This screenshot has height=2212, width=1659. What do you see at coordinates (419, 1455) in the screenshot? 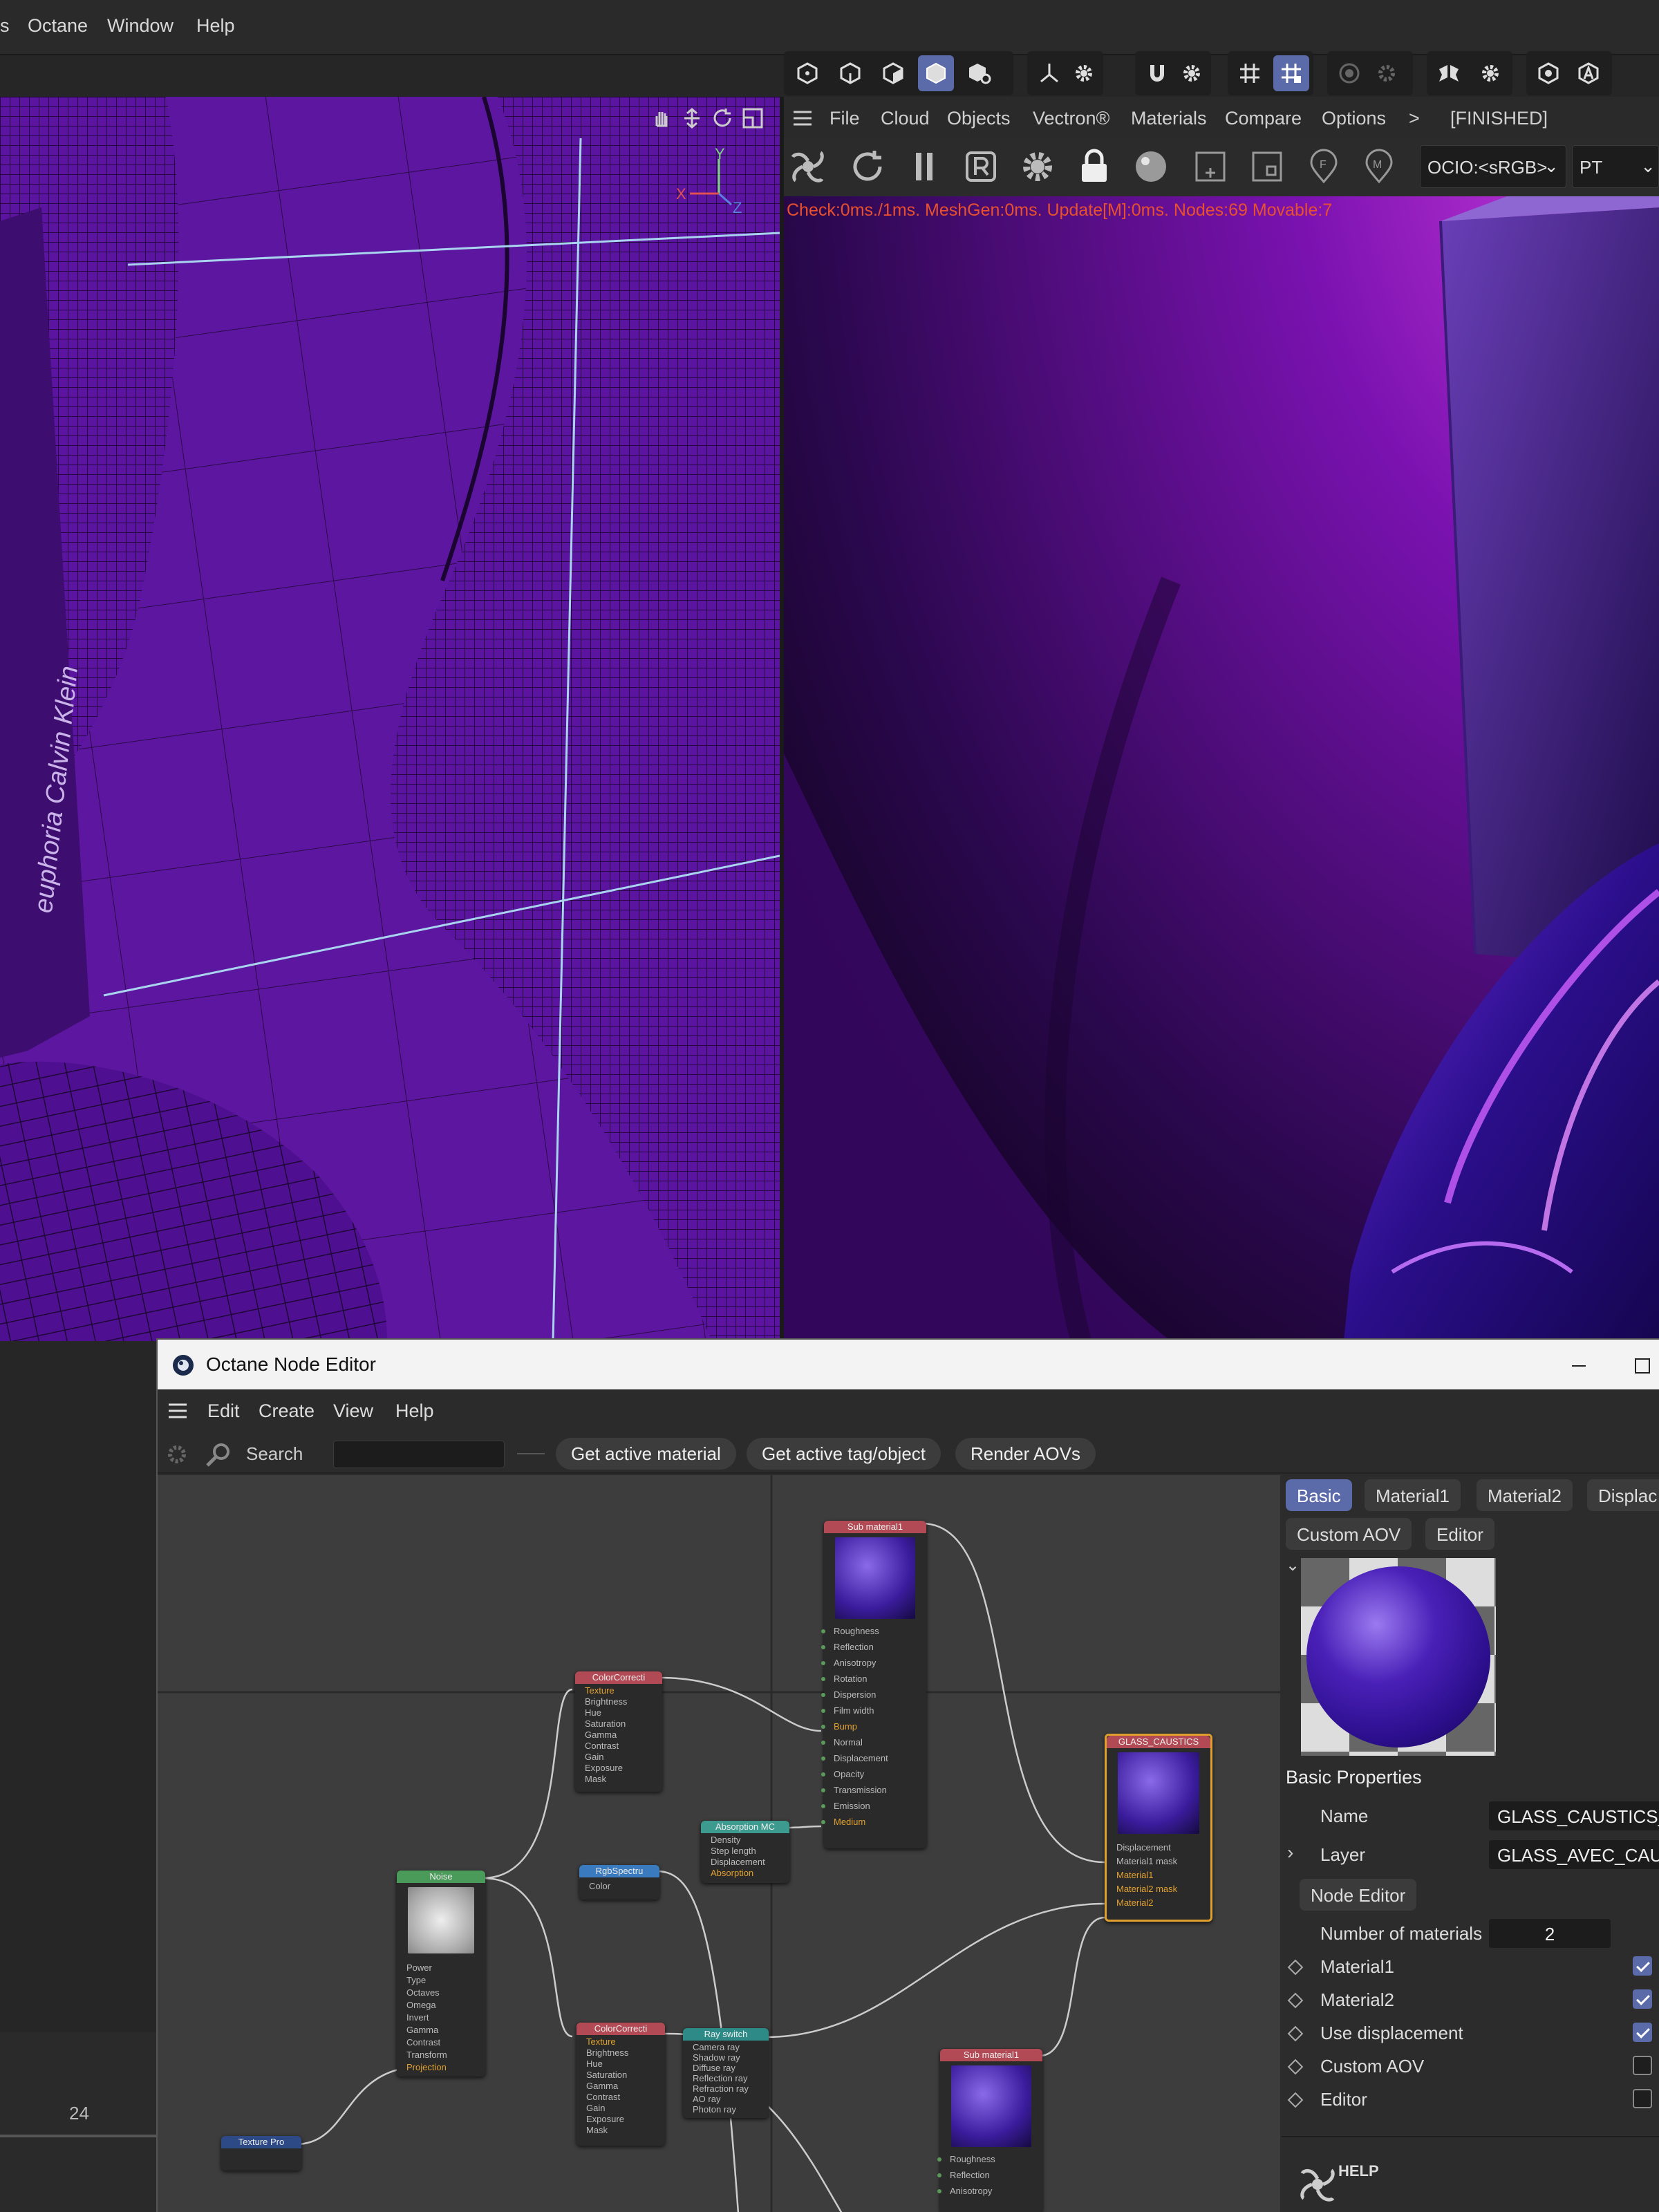
I see `search-input` at bounding box center [419, 1455].